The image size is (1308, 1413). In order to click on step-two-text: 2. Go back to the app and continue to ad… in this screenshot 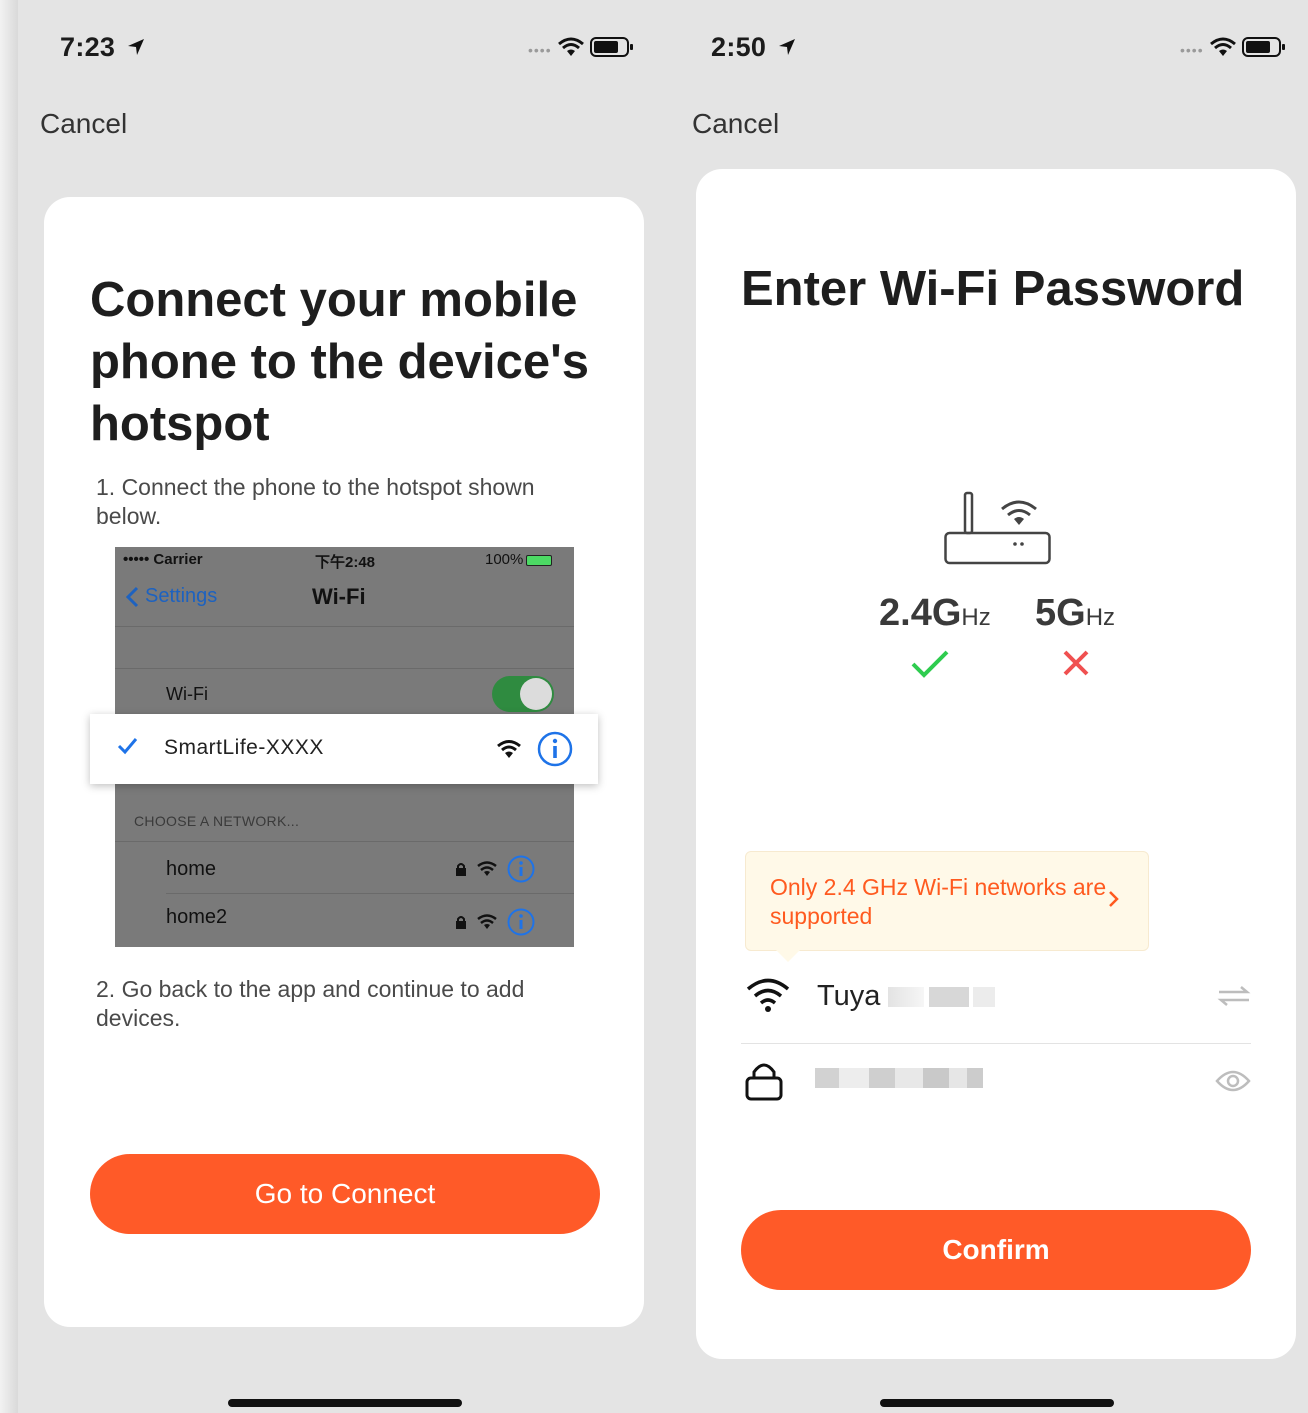, I will do `click(310, 1003)`.